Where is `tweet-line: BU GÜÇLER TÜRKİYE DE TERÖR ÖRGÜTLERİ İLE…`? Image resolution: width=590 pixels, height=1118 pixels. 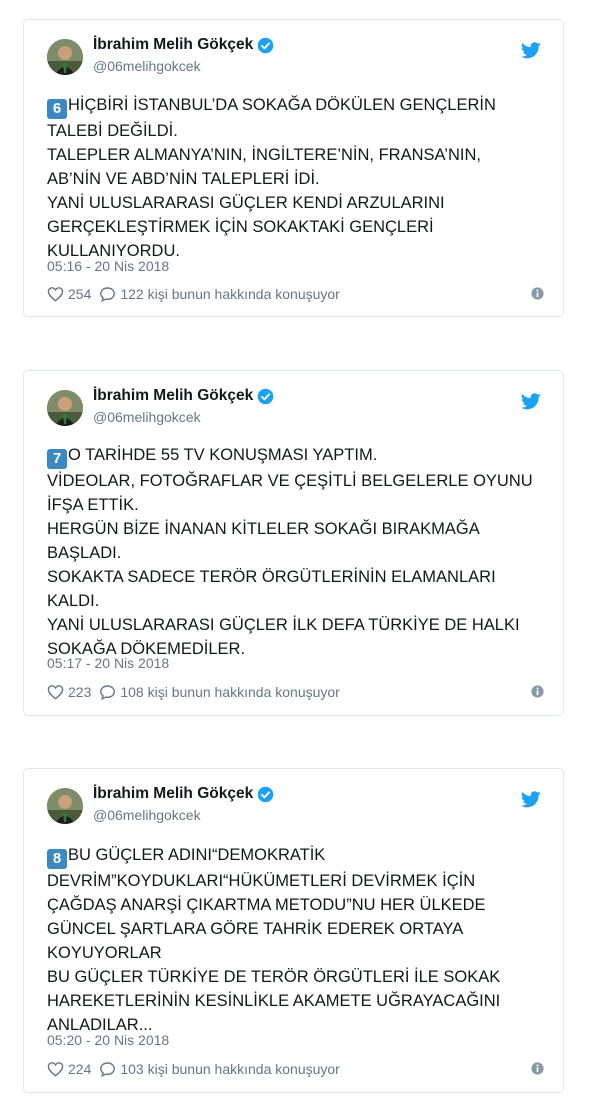 tweet-line: BU GÜÇLER TÜRKİYE DE TERÖR ÖRGÜTLERİ İLE… is located at coordinates (274, 977).